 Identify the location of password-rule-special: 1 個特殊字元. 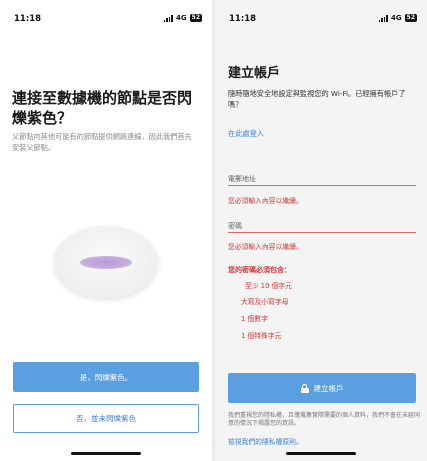
(261, 336).